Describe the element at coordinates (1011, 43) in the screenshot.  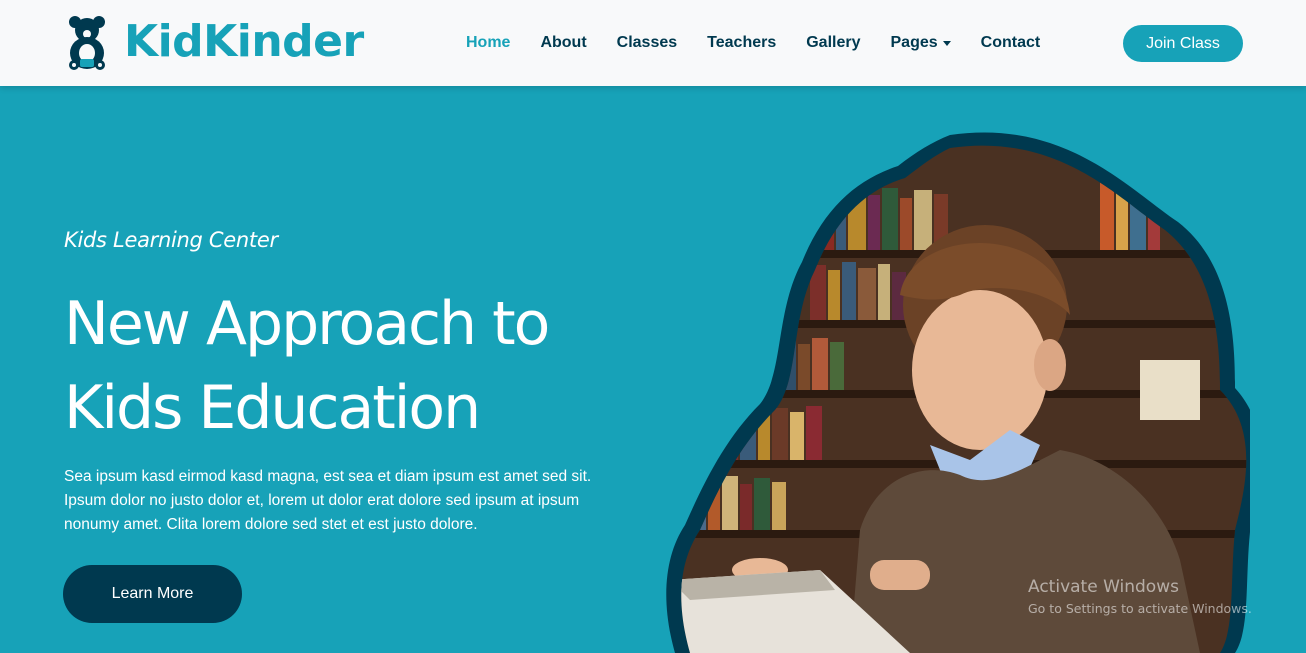
I see `nav-contact: Contact` at that location.